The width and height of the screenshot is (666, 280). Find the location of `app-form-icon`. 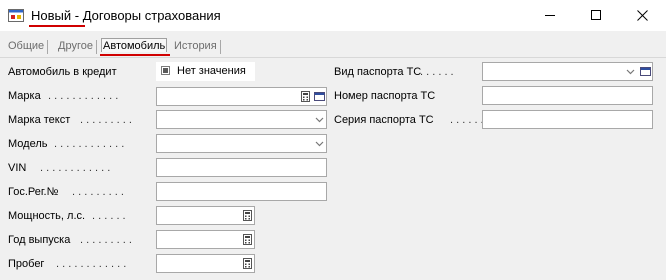

app-form-icon is located at coordinates (16, 15).